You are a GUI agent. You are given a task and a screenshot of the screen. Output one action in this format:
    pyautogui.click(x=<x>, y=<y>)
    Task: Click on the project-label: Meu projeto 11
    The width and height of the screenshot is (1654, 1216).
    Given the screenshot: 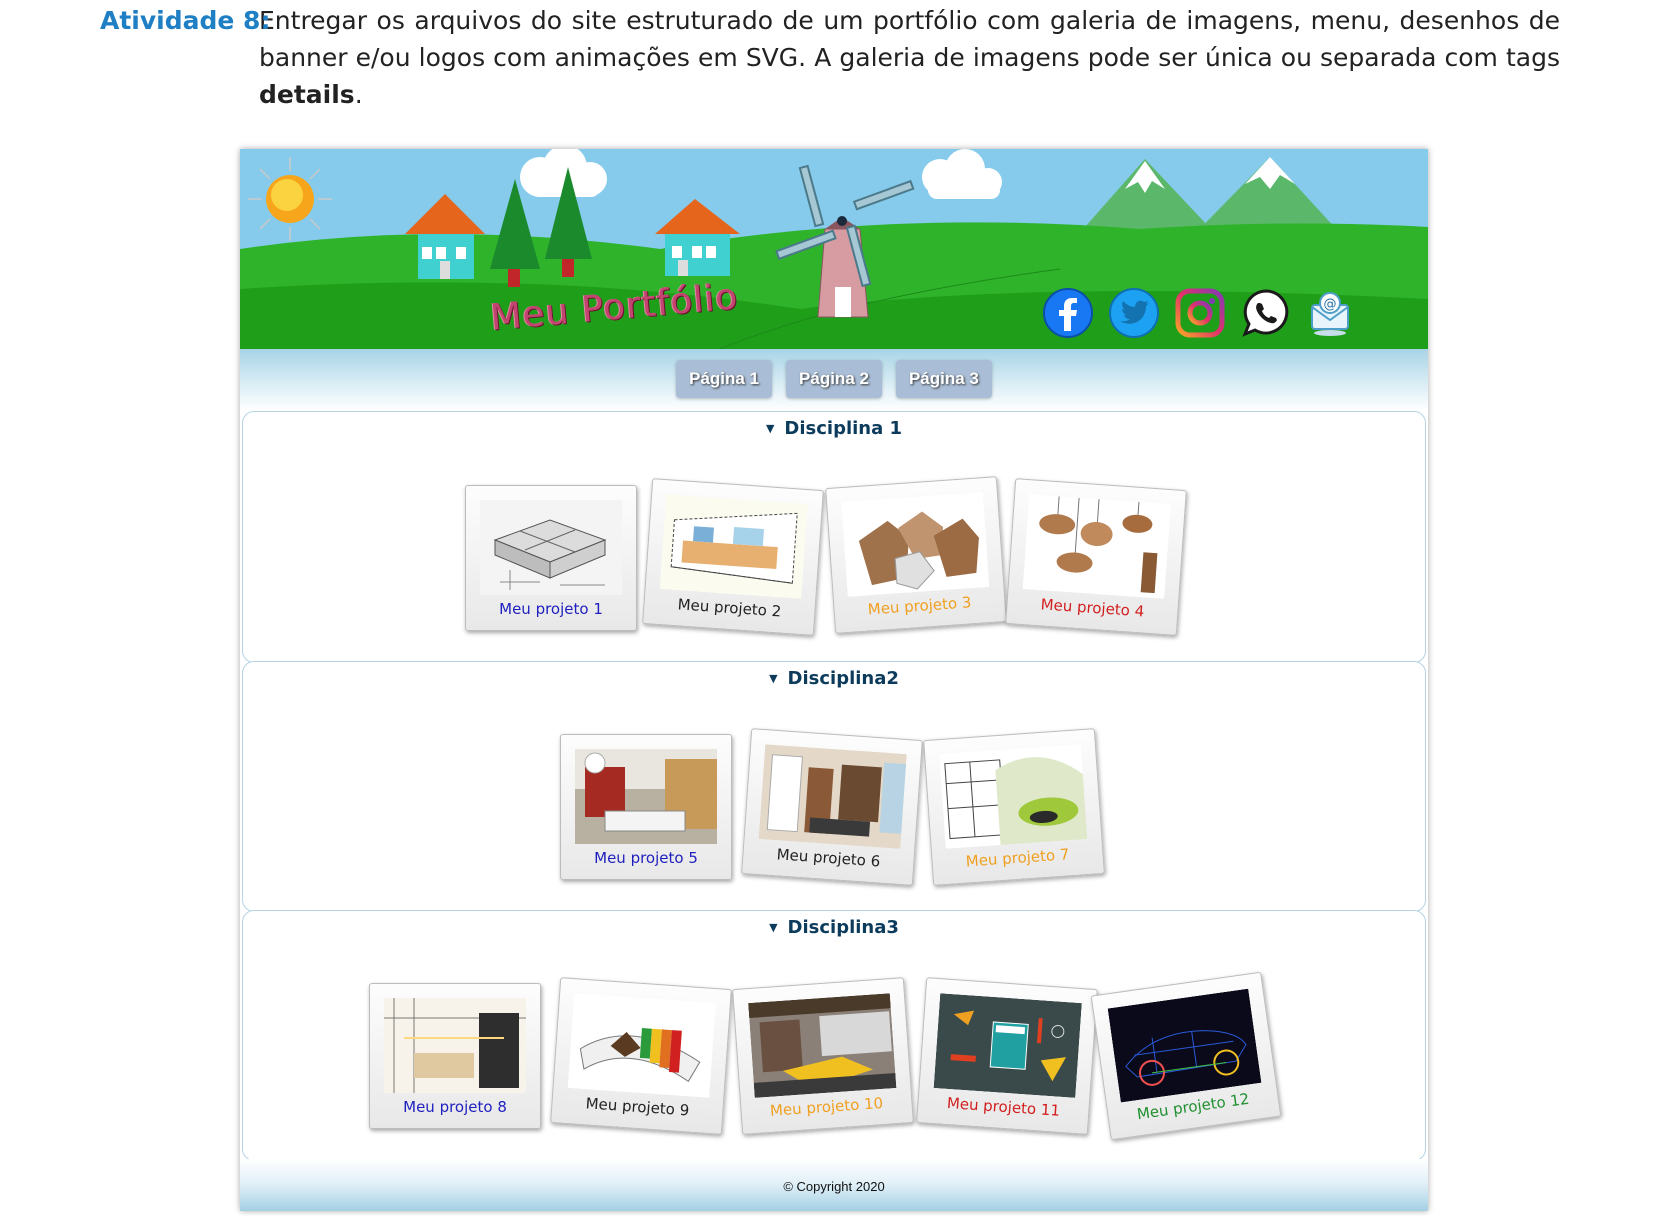 What is the action you would take?
    pyautogui.click(x=1003, y=1106)
    